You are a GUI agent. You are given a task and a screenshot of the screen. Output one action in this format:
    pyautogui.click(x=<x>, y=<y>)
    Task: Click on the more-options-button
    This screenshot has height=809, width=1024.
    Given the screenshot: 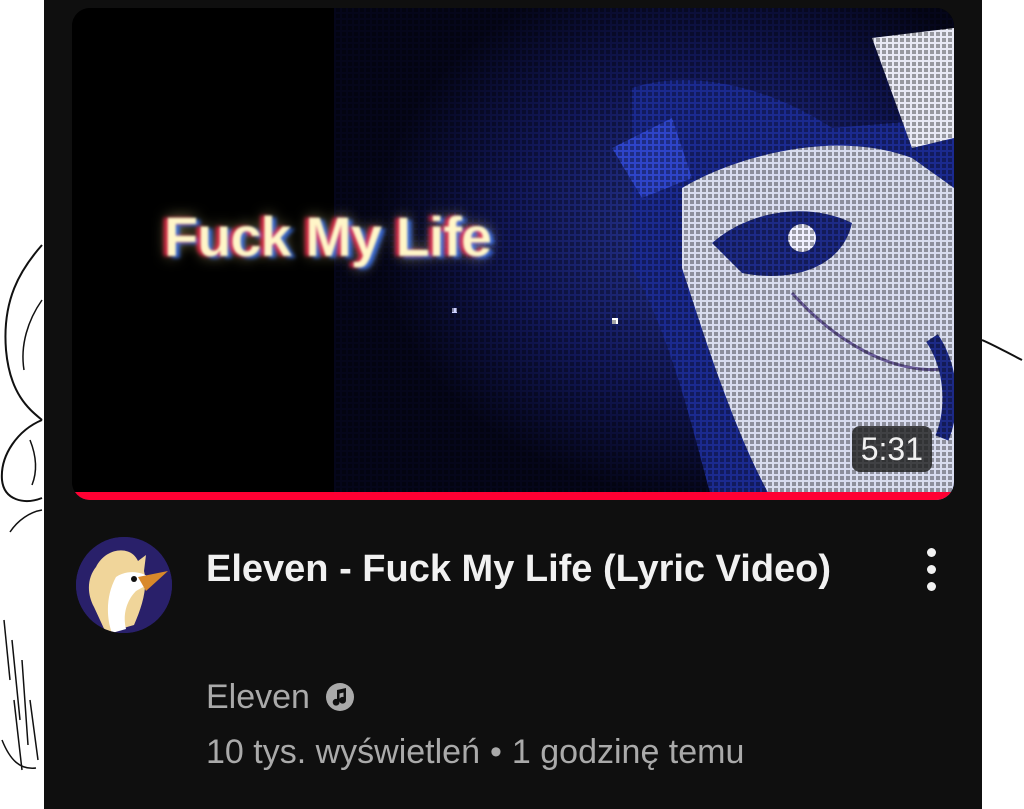 What is the action you would take?
    pyautogui.click(x=932, y=570)
    